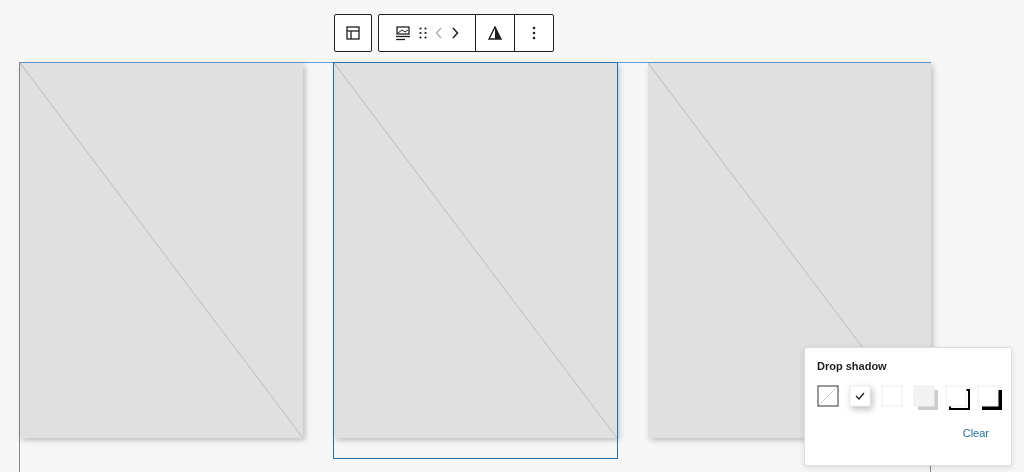 The width and height of the screenshot is (1024, 472). What do you see at coordinates (353, 33) in the screenshot?
I see `layout-icon` at bounding box center [353, 33].